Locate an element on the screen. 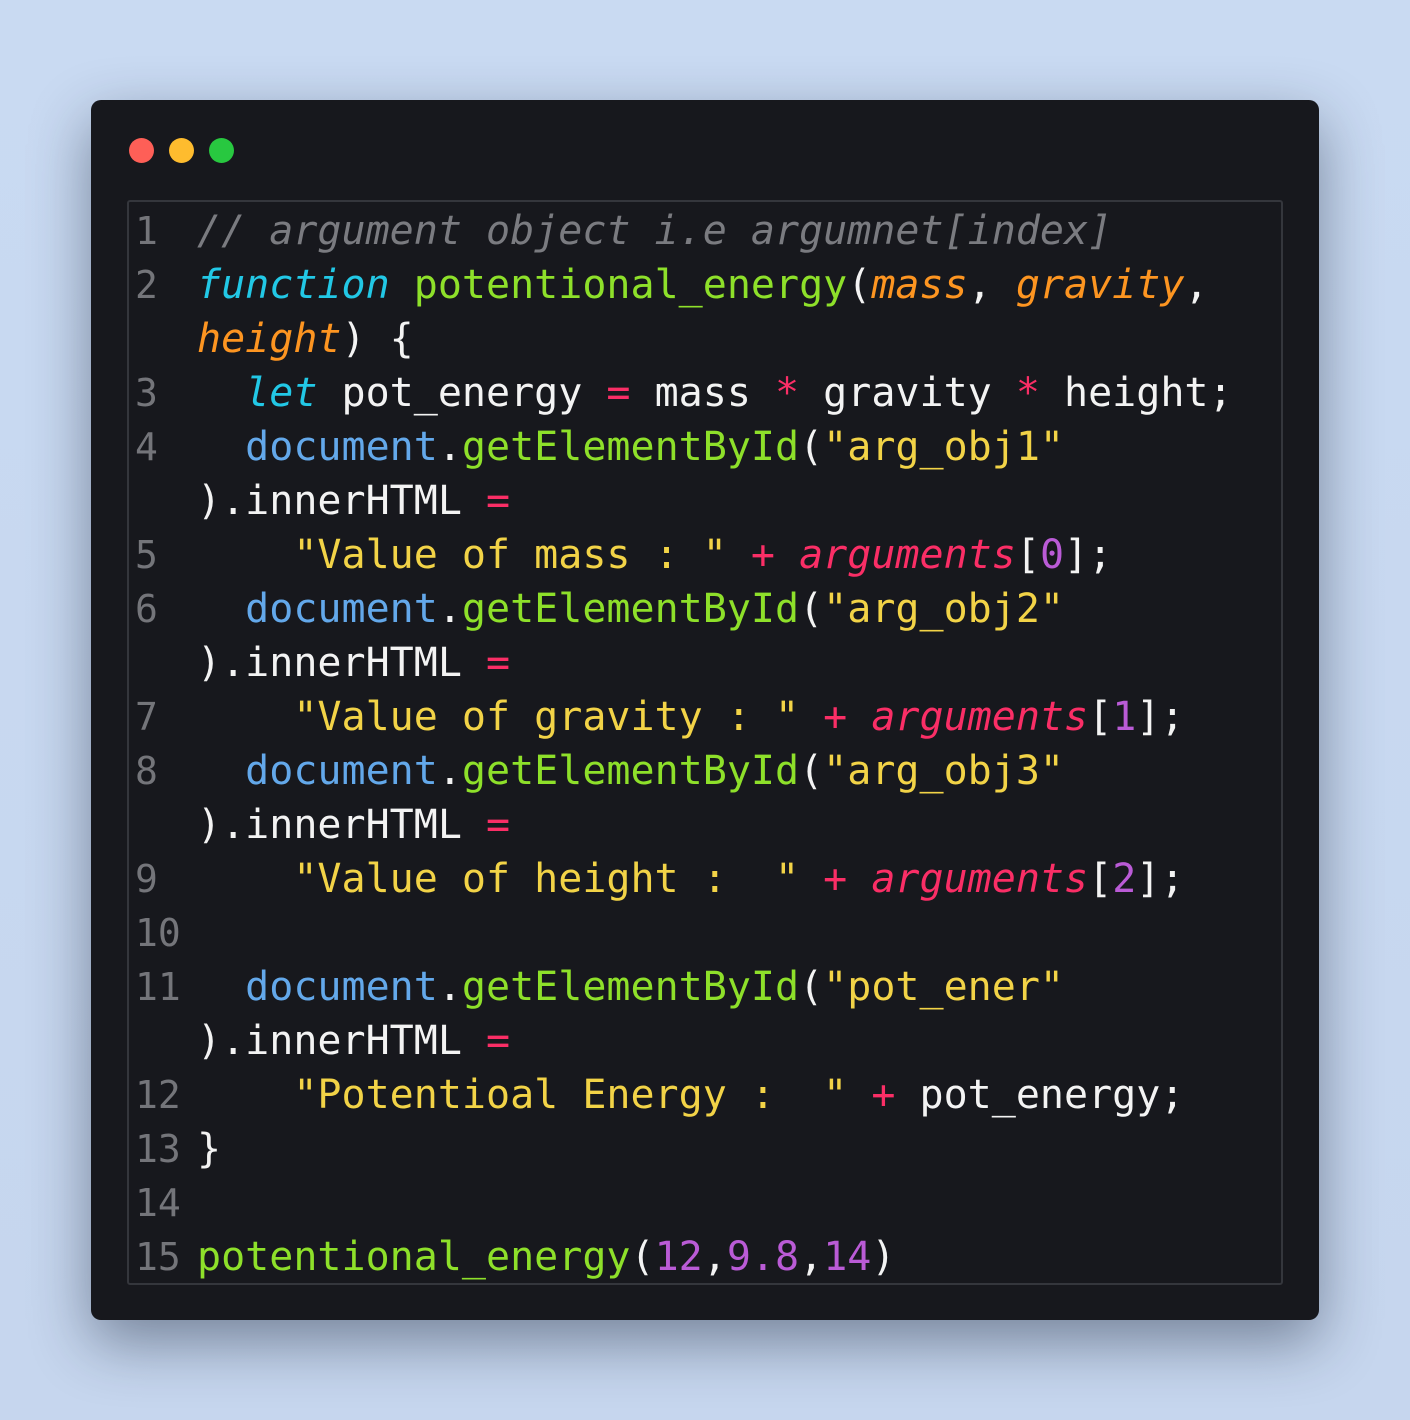 This screenshot has width=1410, height=1420. code-line: 12 "Potentioal Energy : " + pot_energy; is located at coordinates (705, 1095).